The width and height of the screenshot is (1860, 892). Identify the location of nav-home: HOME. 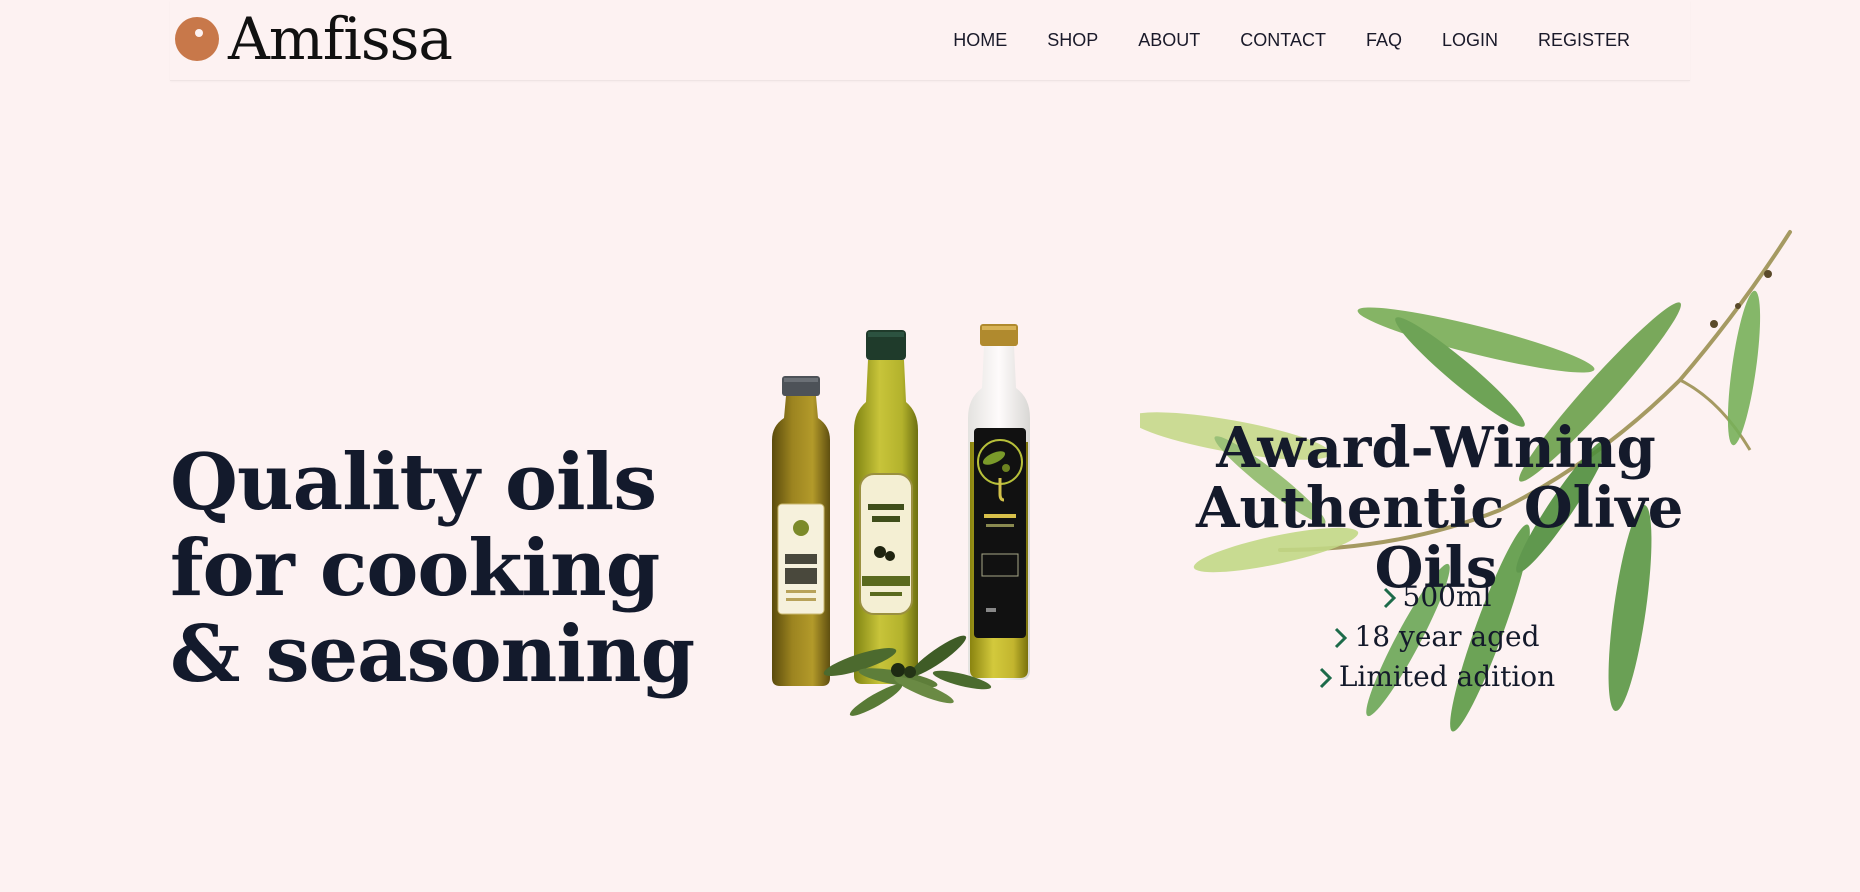
(980, 40).